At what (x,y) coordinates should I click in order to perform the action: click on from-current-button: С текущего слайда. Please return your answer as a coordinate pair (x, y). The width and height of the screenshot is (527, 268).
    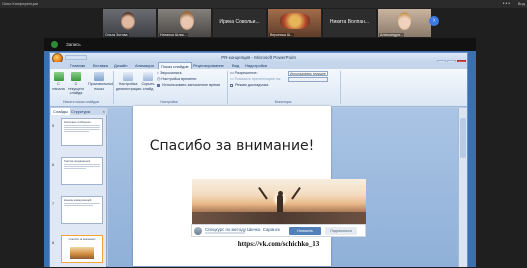
    Looking at the image, I should click on (76, 84).